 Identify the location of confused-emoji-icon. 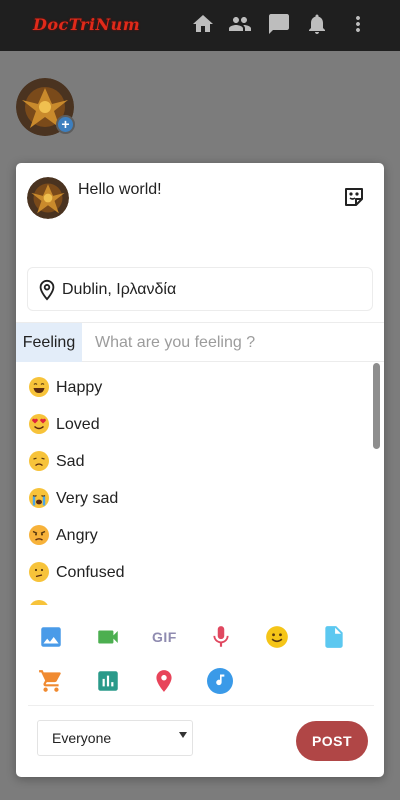
(39, 572).